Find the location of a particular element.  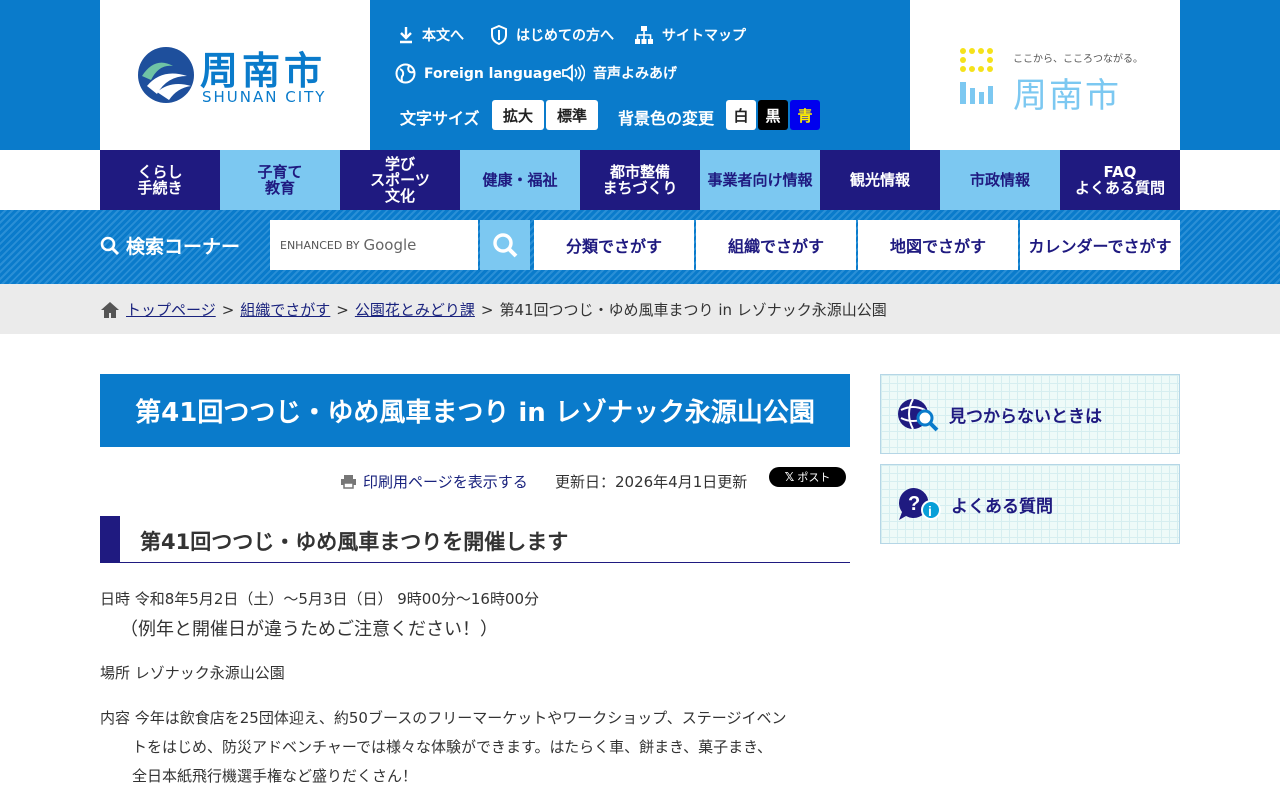

brand-name: 周南市 is located at coordinates (1067, 96).